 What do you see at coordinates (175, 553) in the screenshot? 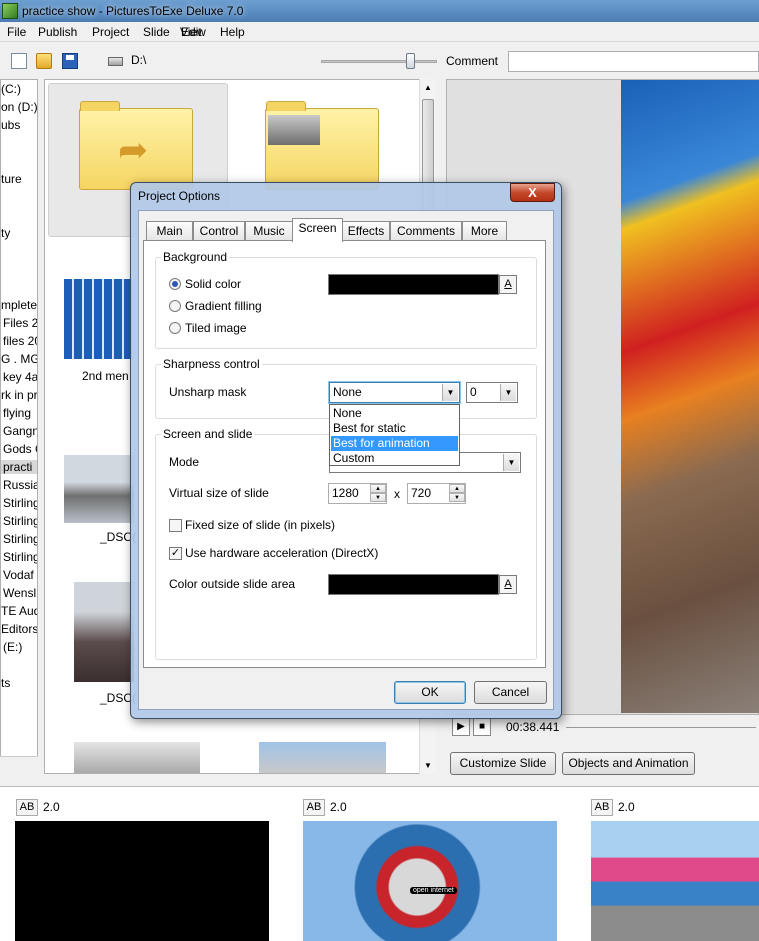
I see `hardware-acceleration-checkbox: ✓` at bounding box center [175, 553].